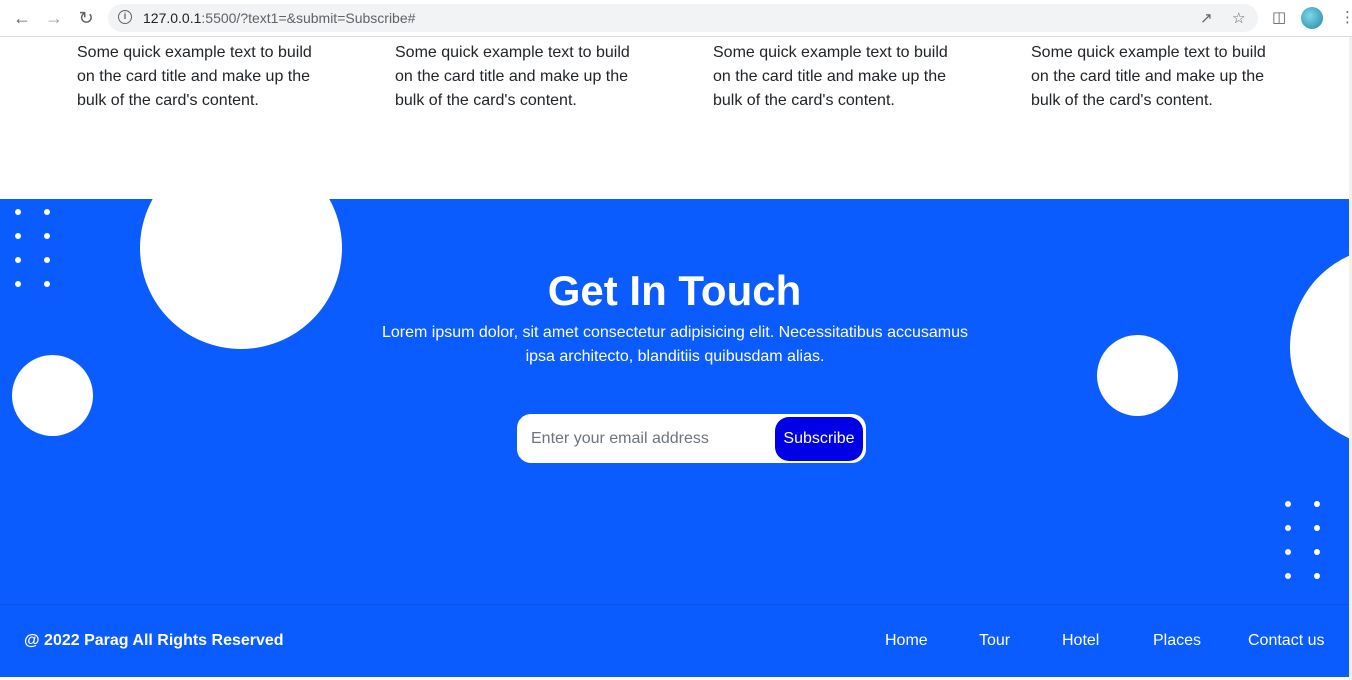 This screenshot has height=680, width=1352. I want to click on copyright-text: @ 2022 Parag All Rights Reserved, so click(154, 640).